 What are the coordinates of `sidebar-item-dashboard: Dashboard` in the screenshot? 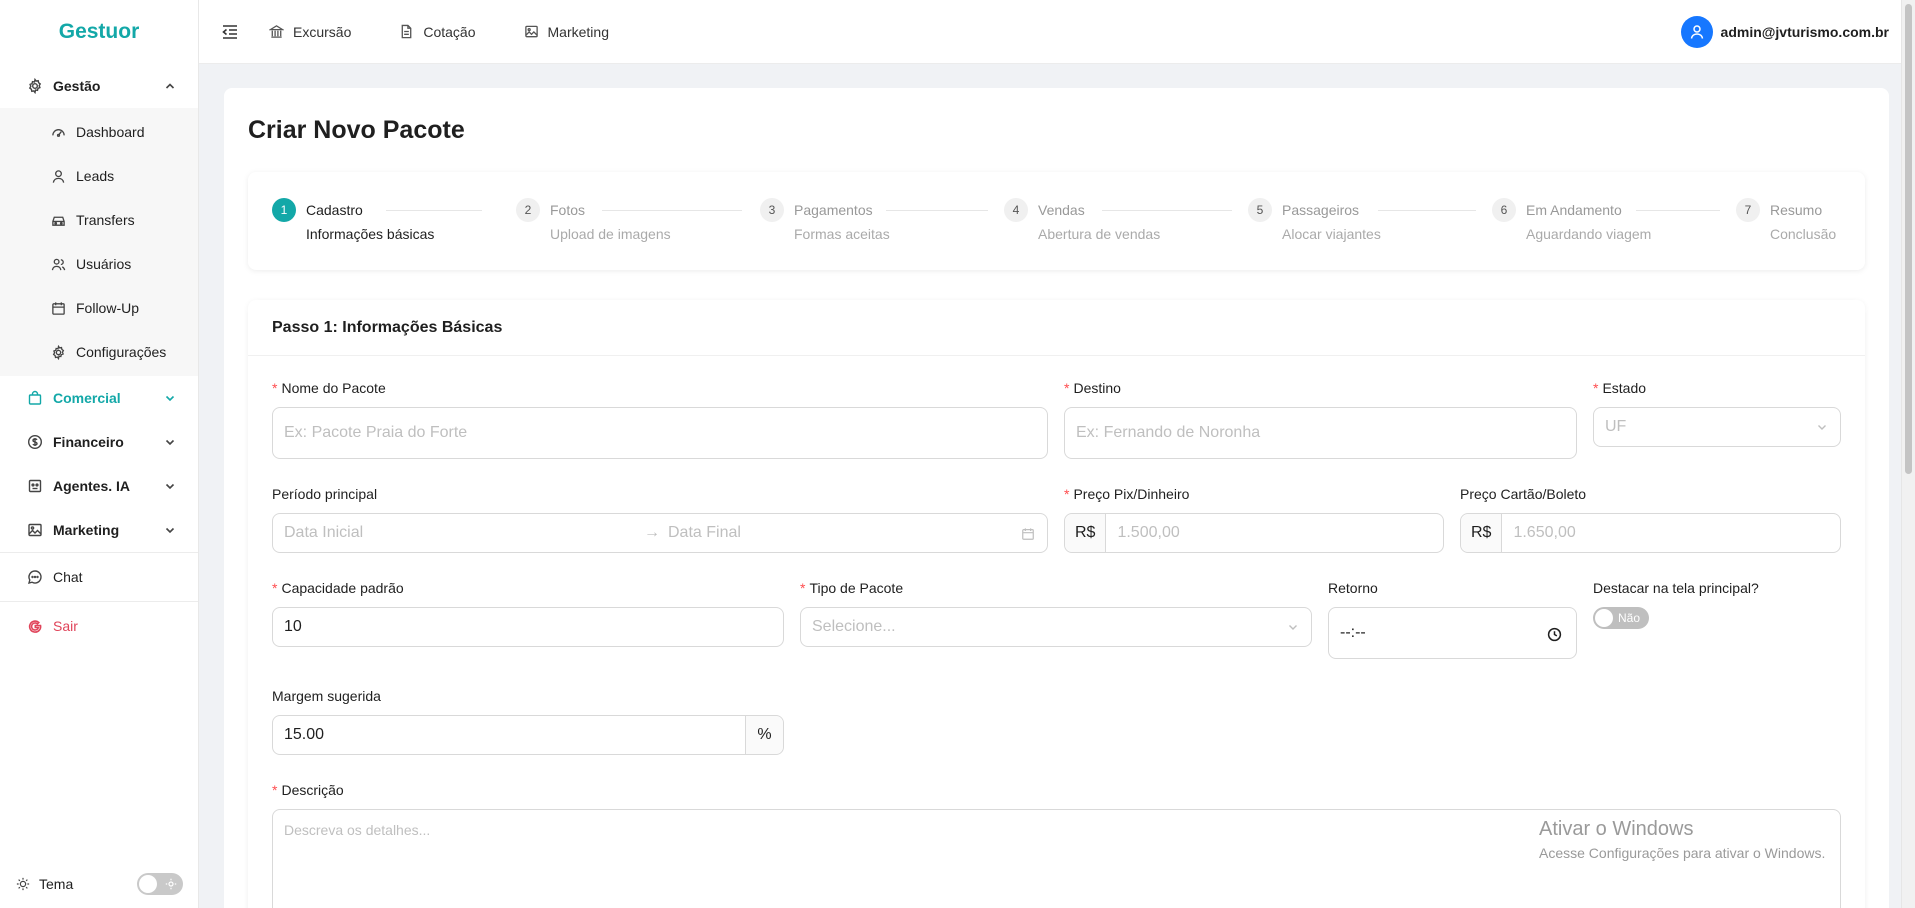 It's located at (99, 132).